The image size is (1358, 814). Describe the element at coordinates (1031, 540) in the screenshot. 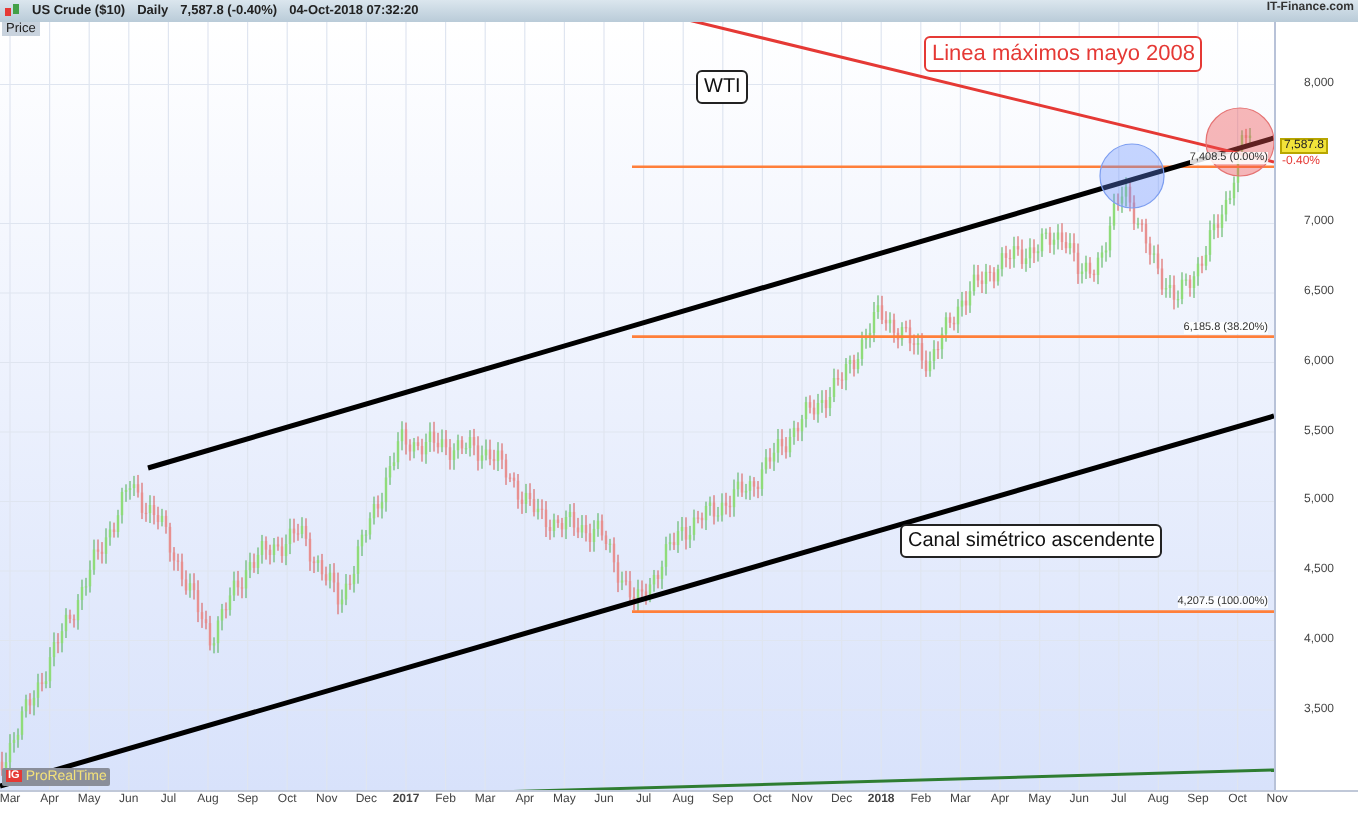

I see `chart-annotation: Canal simétrico ascendente` at that location.